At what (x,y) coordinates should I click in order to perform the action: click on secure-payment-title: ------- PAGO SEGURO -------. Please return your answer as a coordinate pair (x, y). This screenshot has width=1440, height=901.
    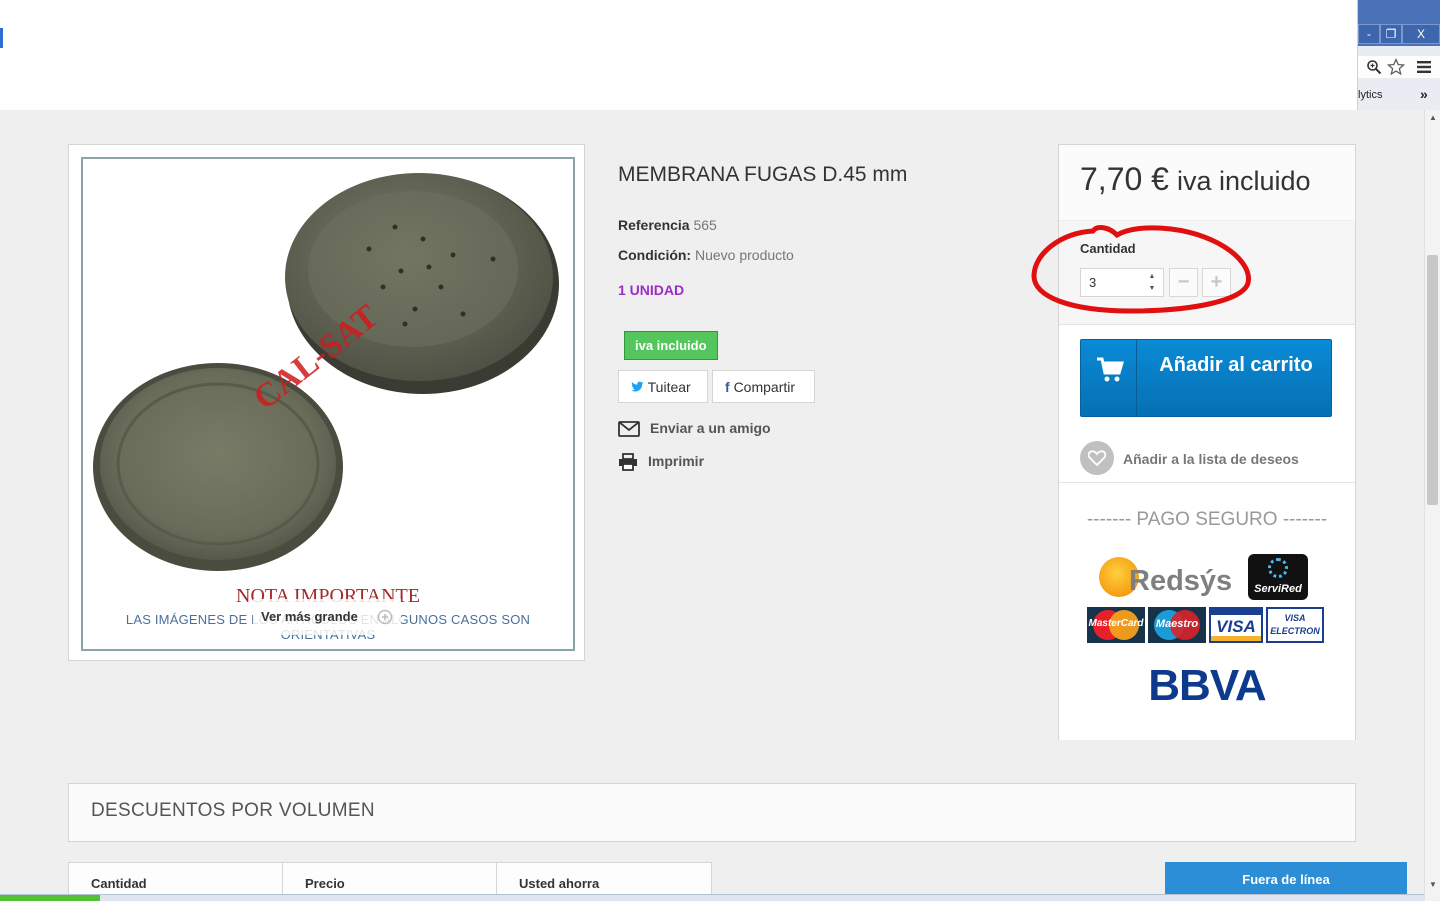
    Looking at the image, I should click on (1207, 519).